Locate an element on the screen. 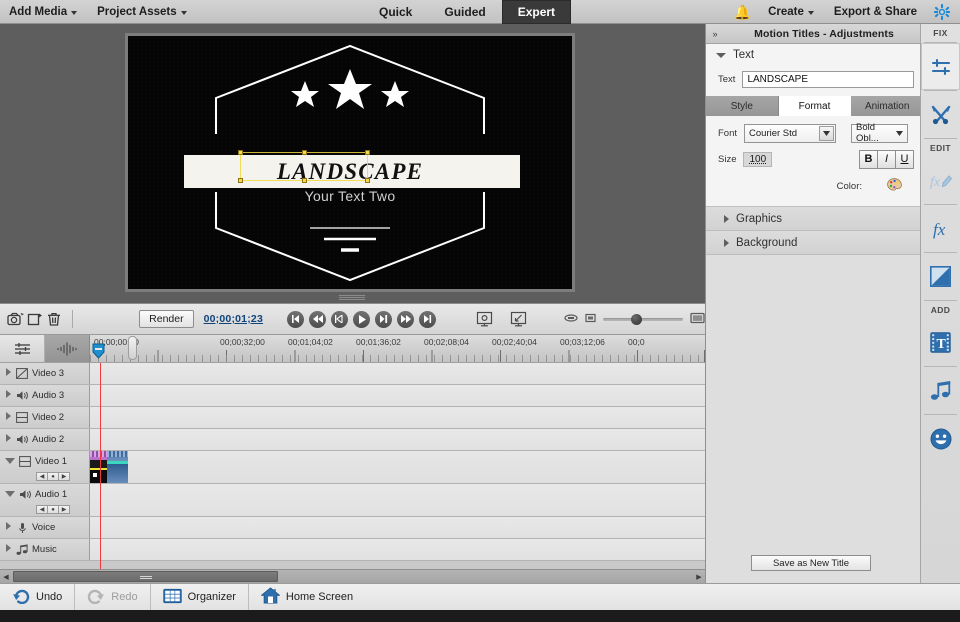 The image size is (960, 622). track-next-button: ▶ is located at coordinates (64, 509).